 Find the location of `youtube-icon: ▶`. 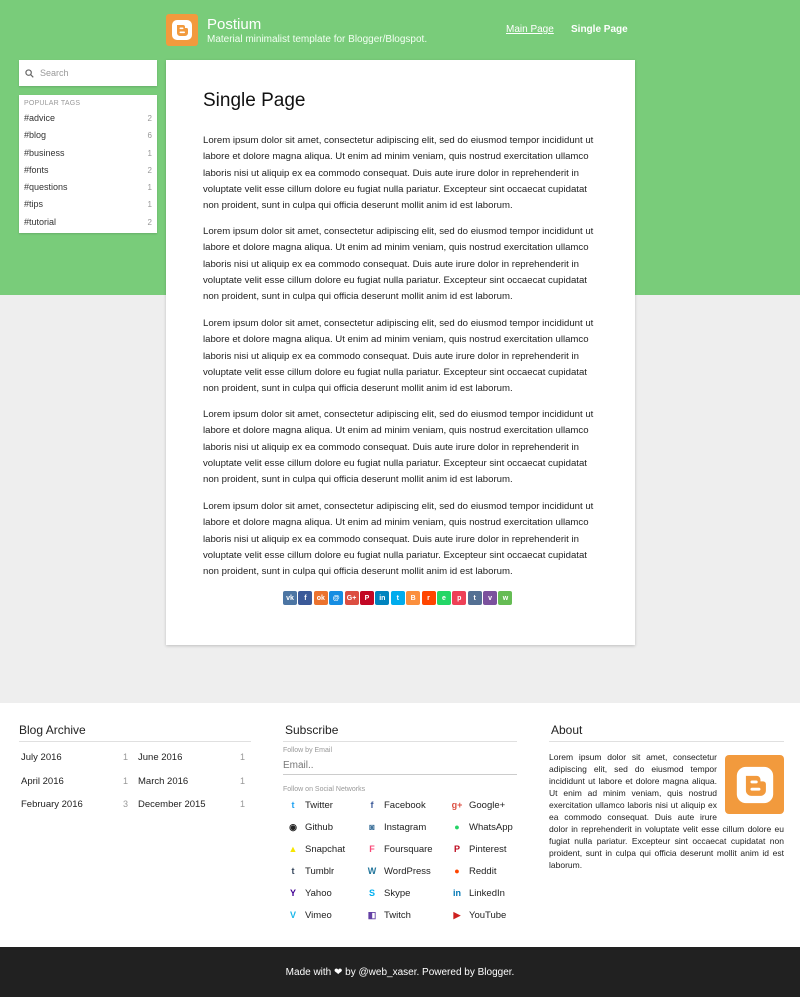

youtube-icon: ▶ is located at coordinates (457, 914).